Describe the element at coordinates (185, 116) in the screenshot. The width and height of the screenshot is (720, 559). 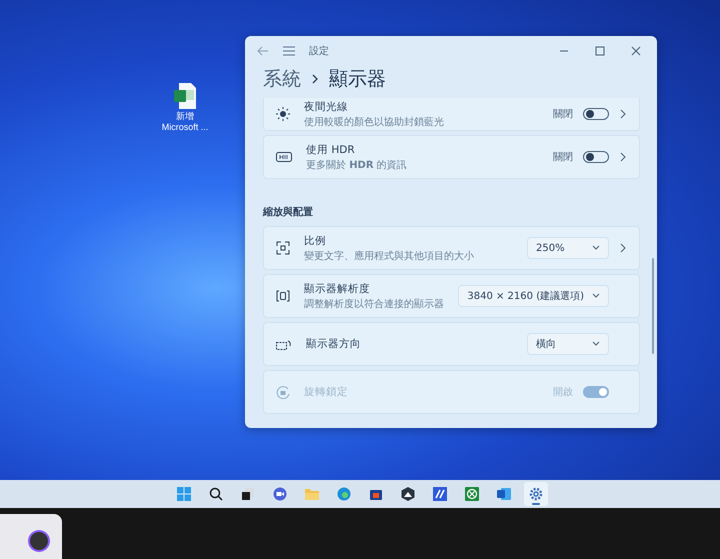
I see `file-label: 新增` at that location.